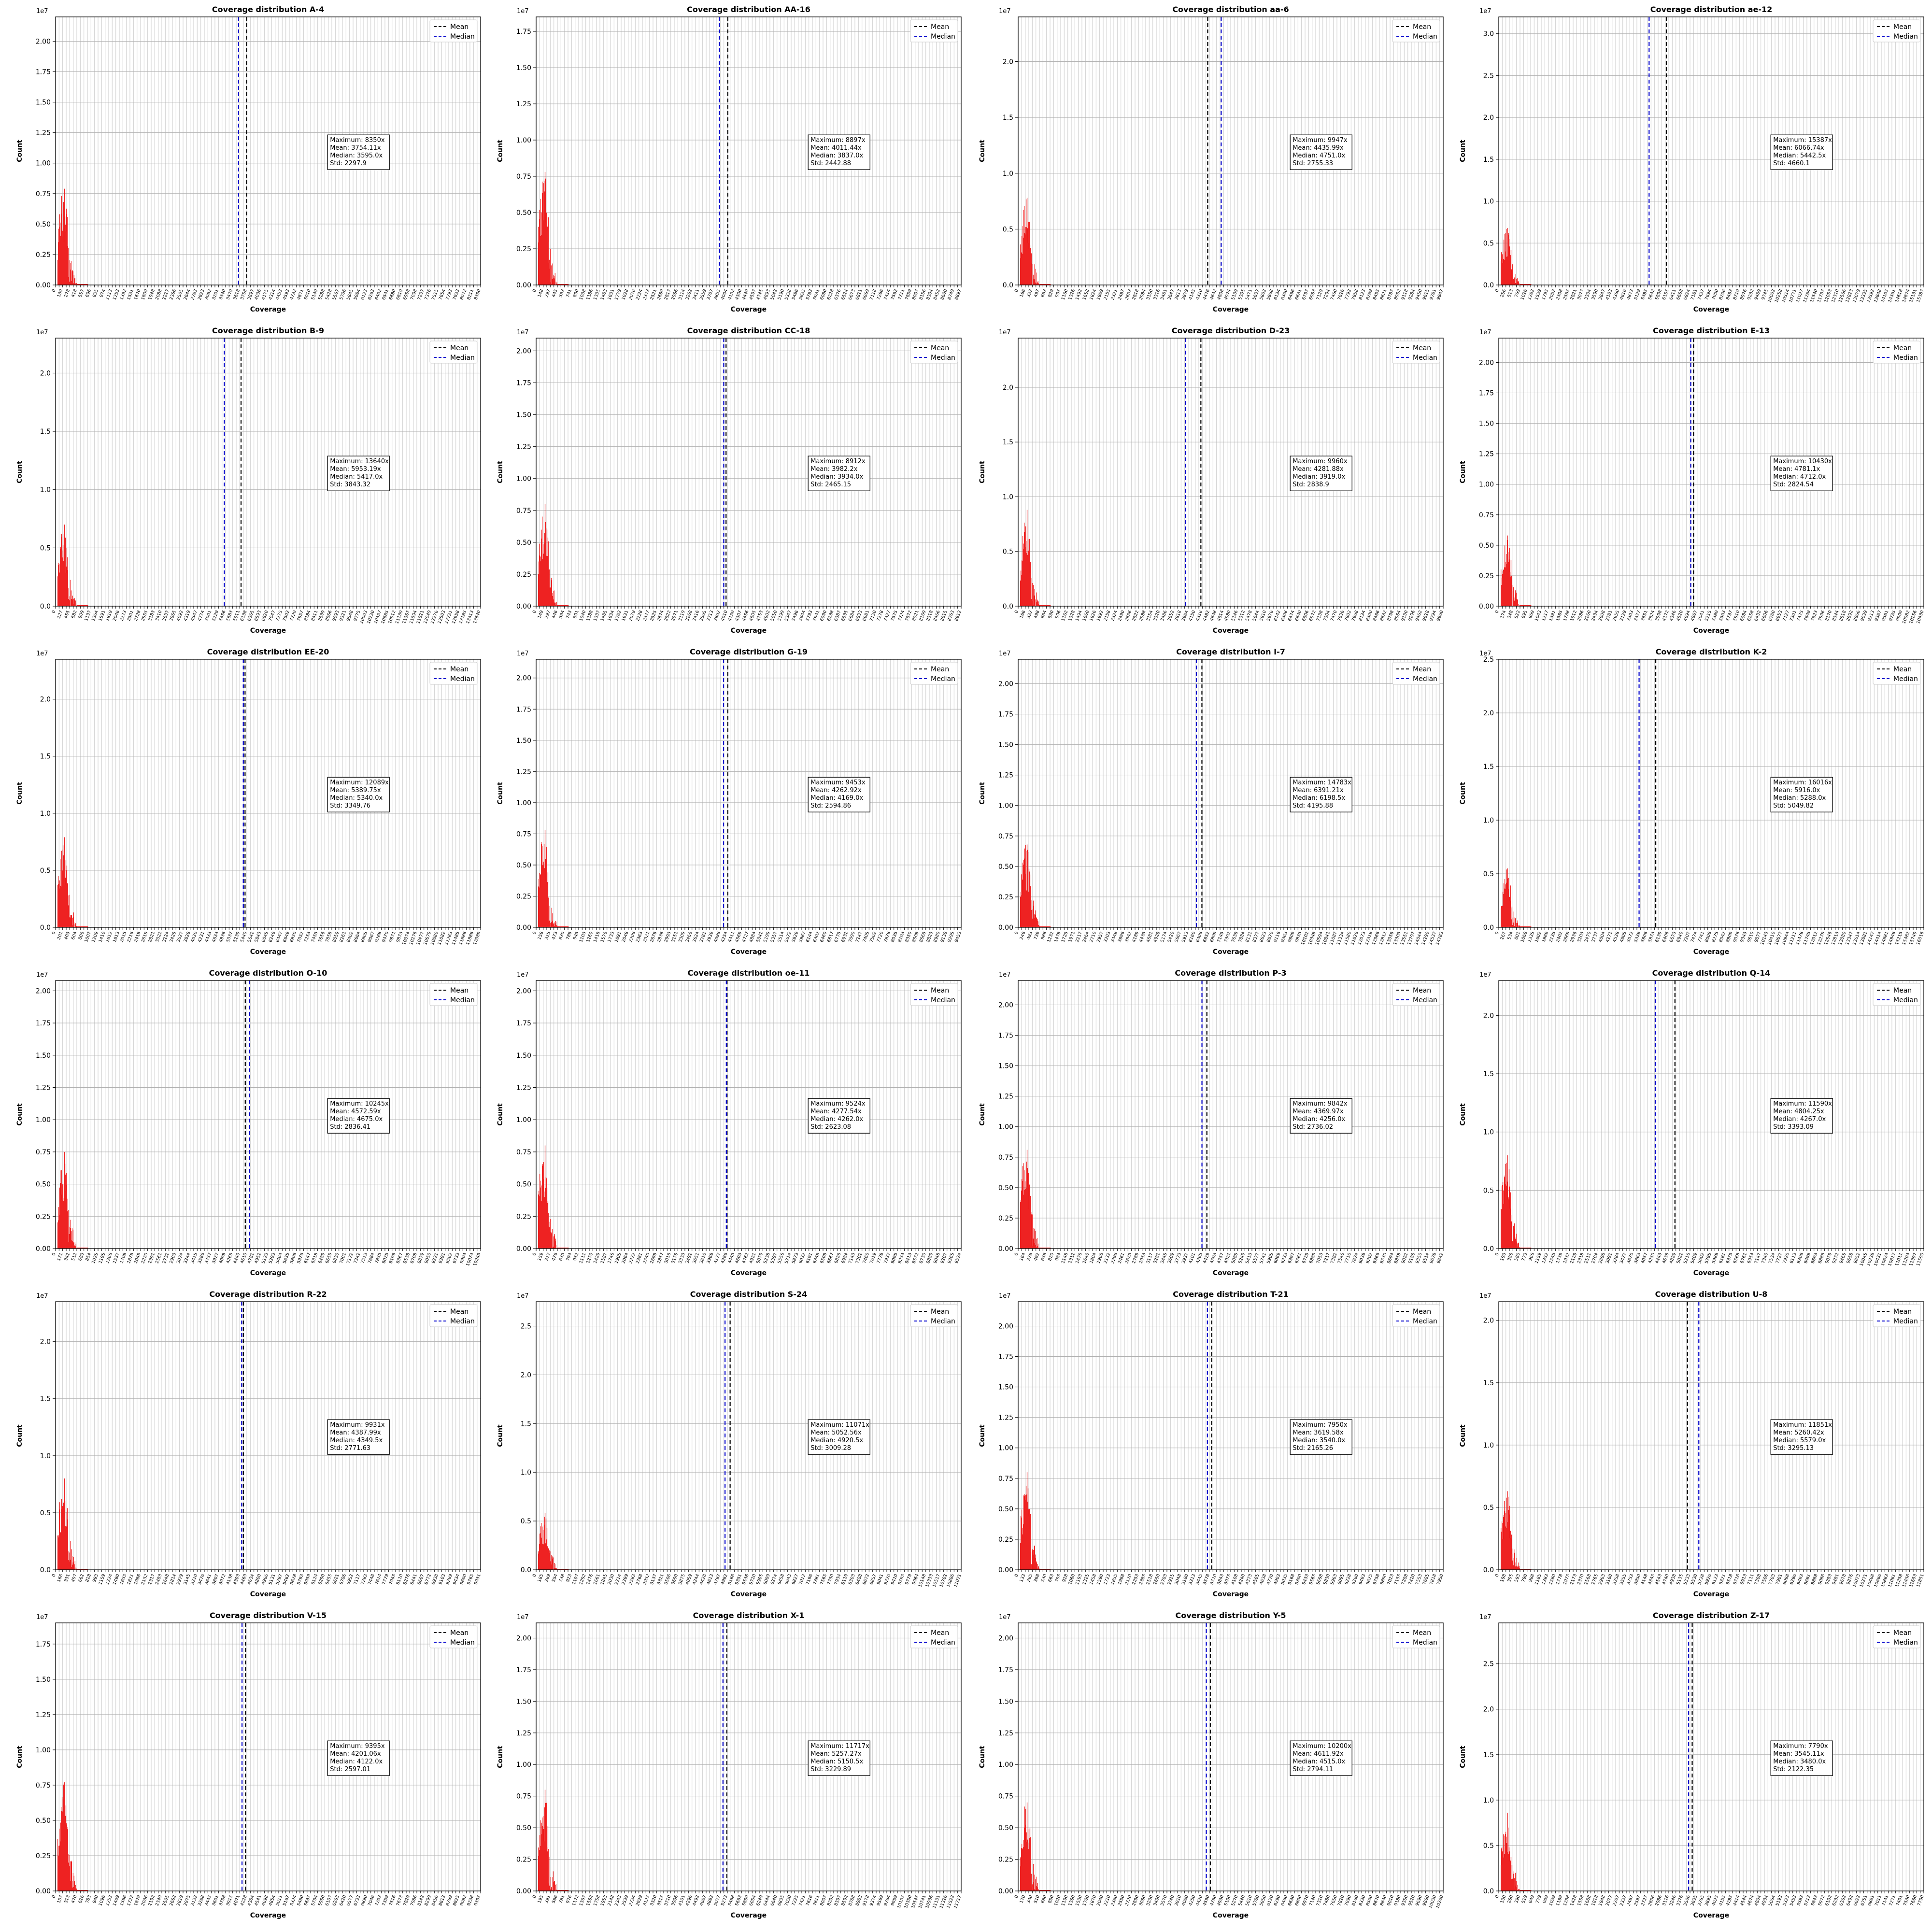 Image resolution: width=1932 pixels, height=1932 pixels. Describe the element at coordinates (45, 1342) in the screenshot. I see `y-tick-label: 2.0` at that location.